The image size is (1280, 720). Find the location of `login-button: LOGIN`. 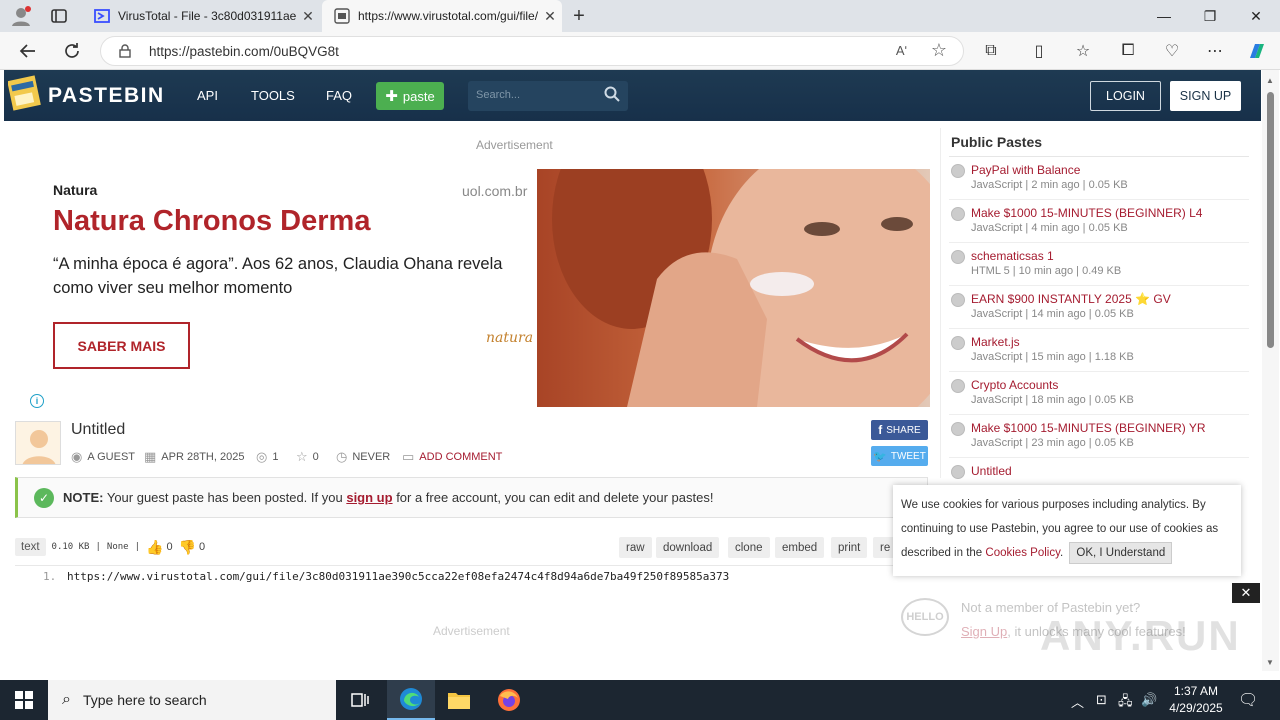

login-button: LOGIN is located at coordinates (1125, 96).